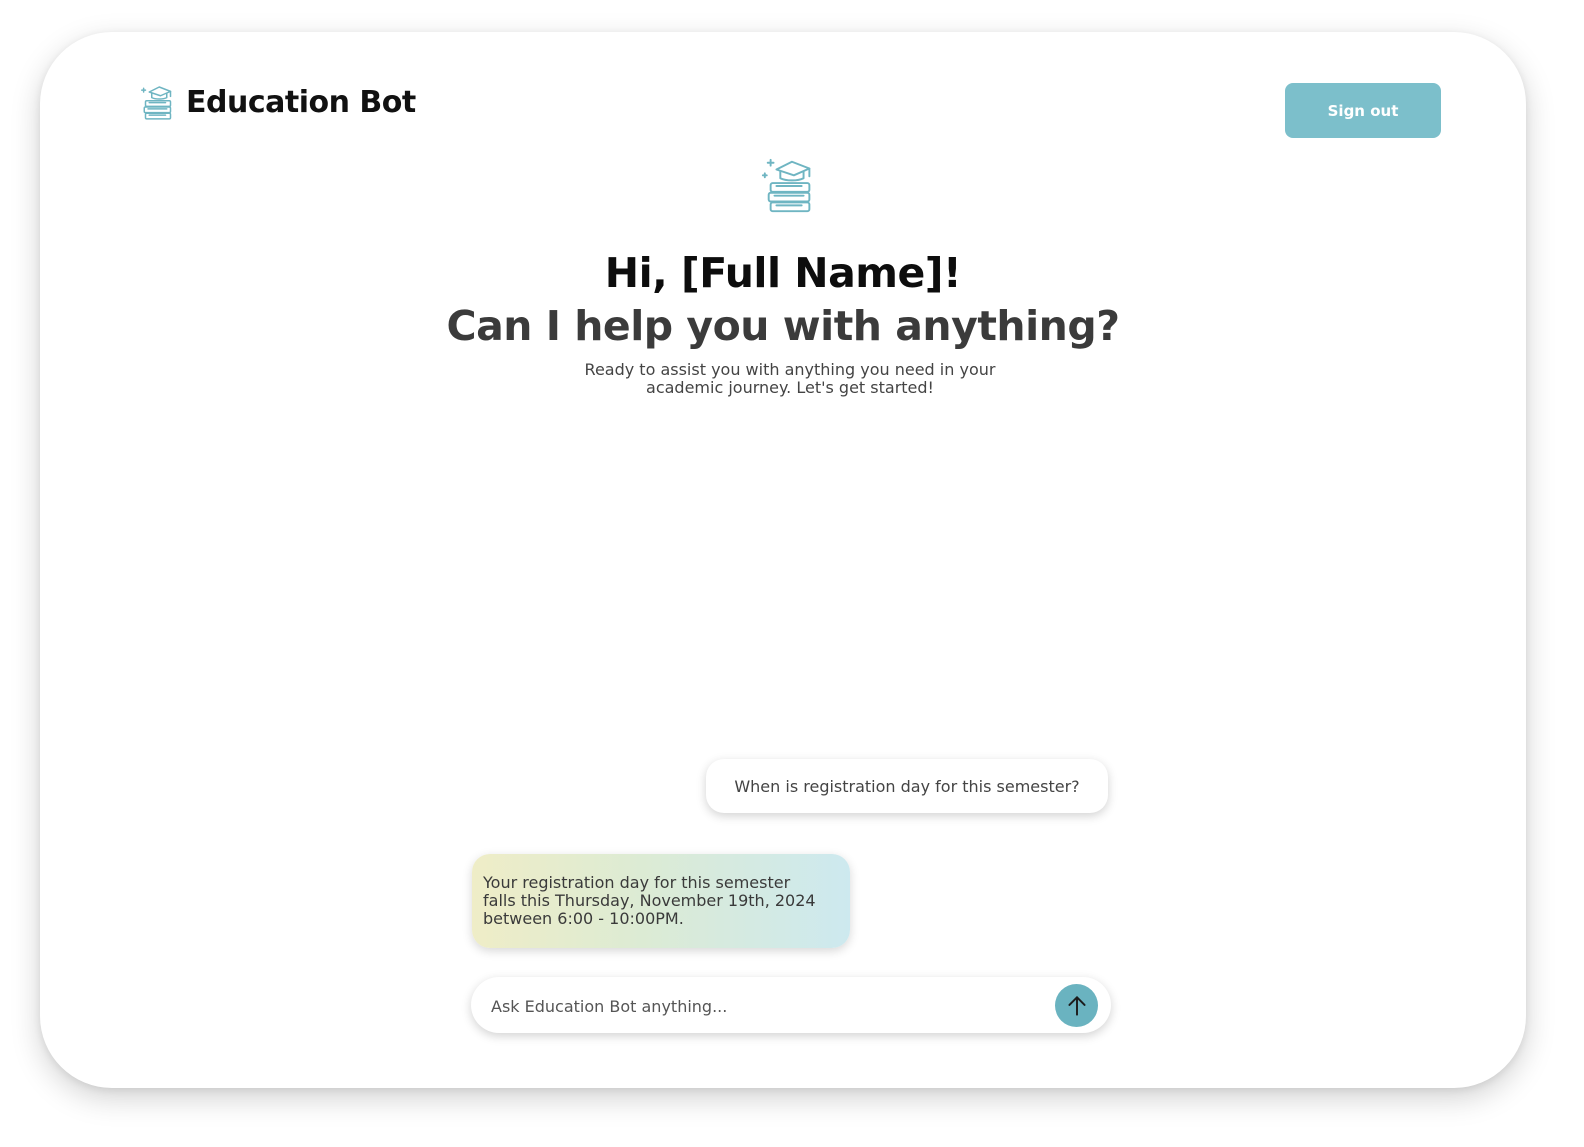 This screenshot has height=1147, width=1584. I want to click on send-button, so click(1076, 1005).